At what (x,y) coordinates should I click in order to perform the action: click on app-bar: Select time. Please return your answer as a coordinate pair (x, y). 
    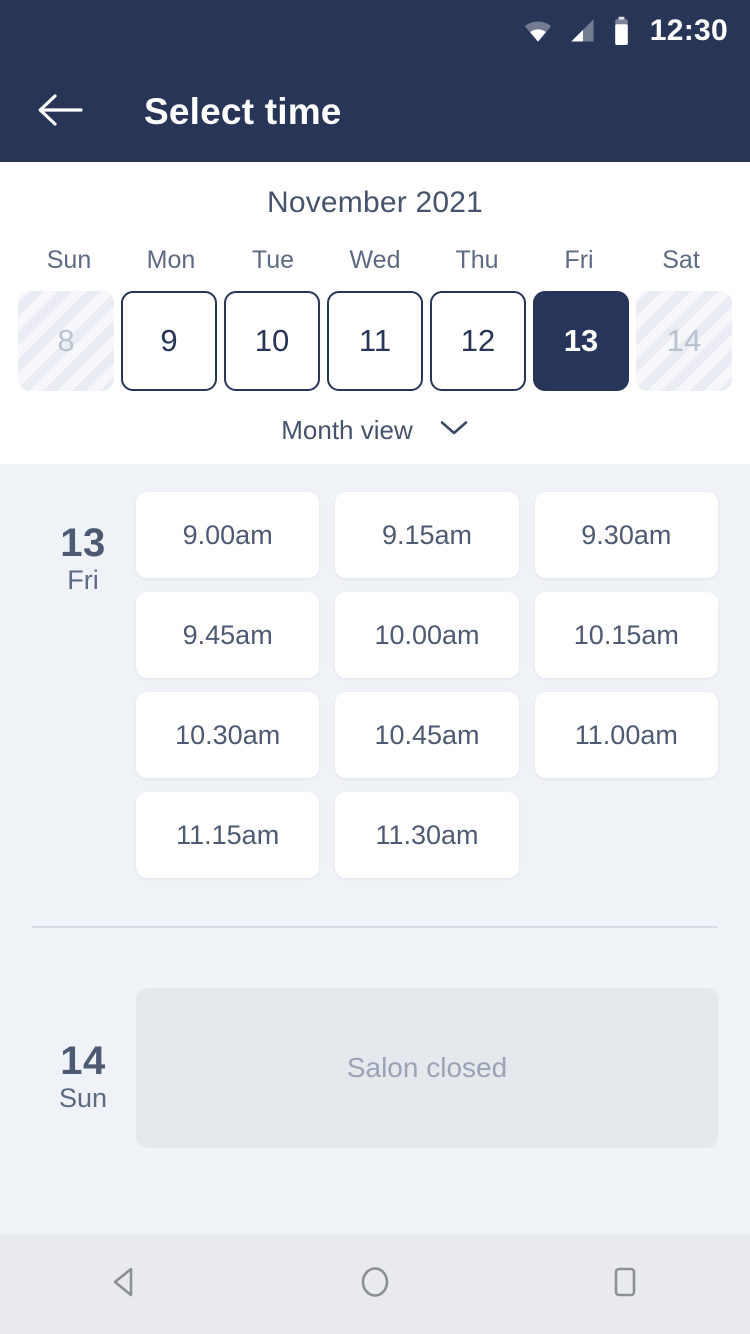
    Looking at the image, I should click on (375, 112).